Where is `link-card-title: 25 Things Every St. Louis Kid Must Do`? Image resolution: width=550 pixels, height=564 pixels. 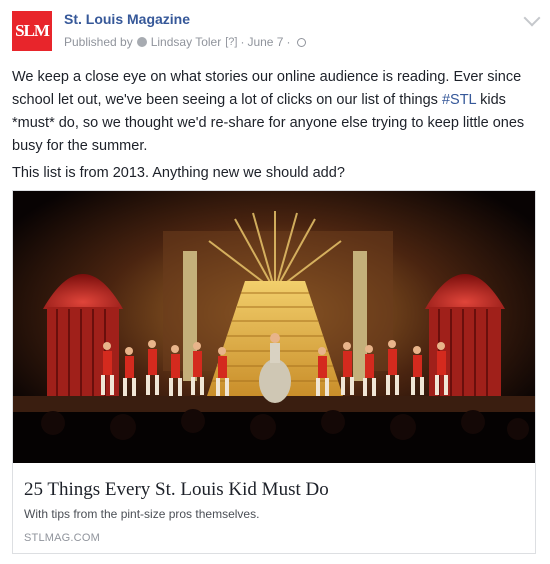 link-card-title: 25 Things Every St. Louis Kid Must Do is located at coordinates (176, 490).